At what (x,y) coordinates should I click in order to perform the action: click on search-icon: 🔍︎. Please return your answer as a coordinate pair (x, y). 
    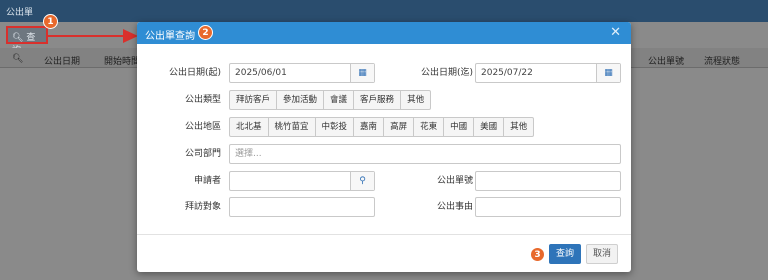
    Looking at the image, I should click on (18, 38).